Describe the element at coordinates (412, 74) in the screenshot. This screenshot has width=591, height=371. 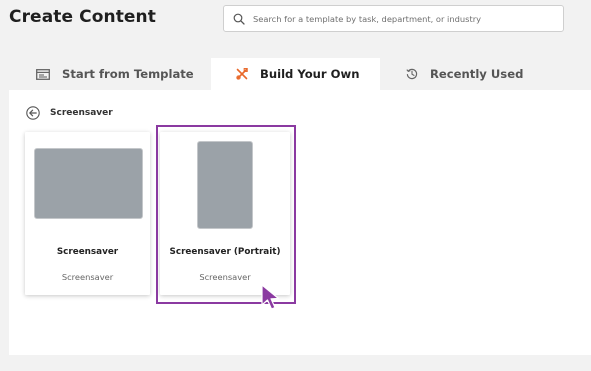
I see `history-icon` at that location.